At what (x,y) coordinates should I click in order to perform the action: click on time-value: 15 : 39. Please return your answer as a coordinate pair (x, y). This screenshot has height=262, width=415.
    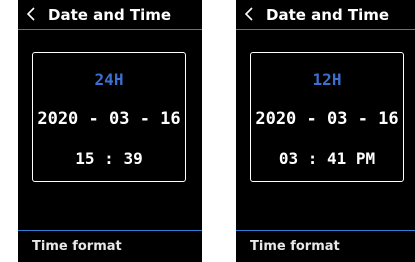
    Looking at the image, I should click on (109, 158).